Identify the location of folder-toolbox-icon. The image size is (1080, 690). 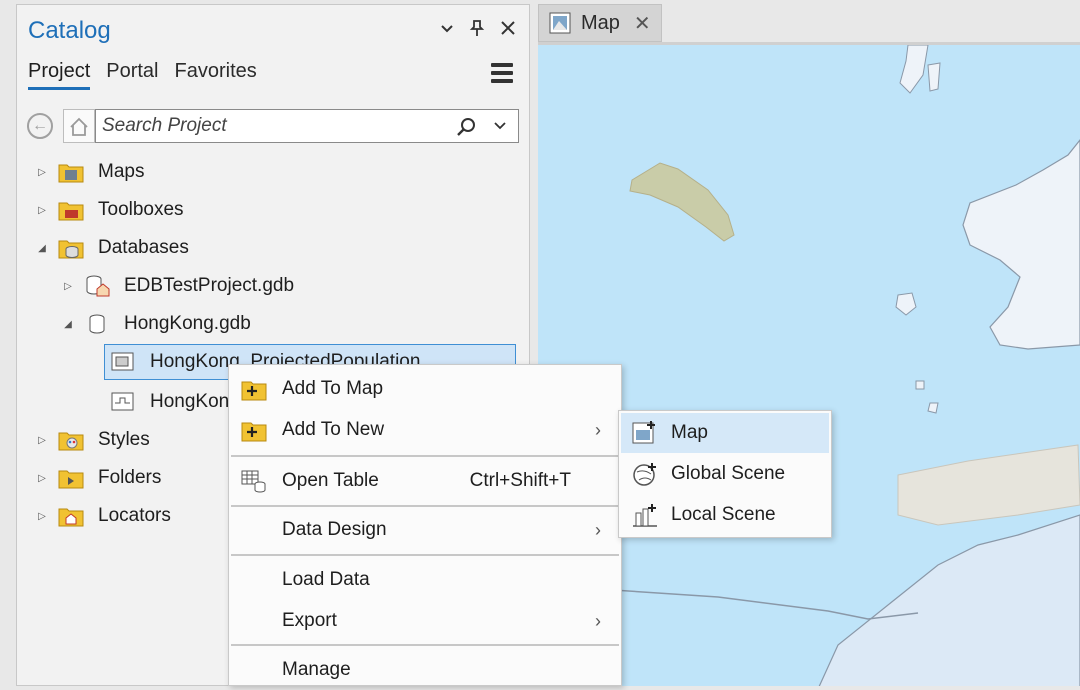
(71, 211).